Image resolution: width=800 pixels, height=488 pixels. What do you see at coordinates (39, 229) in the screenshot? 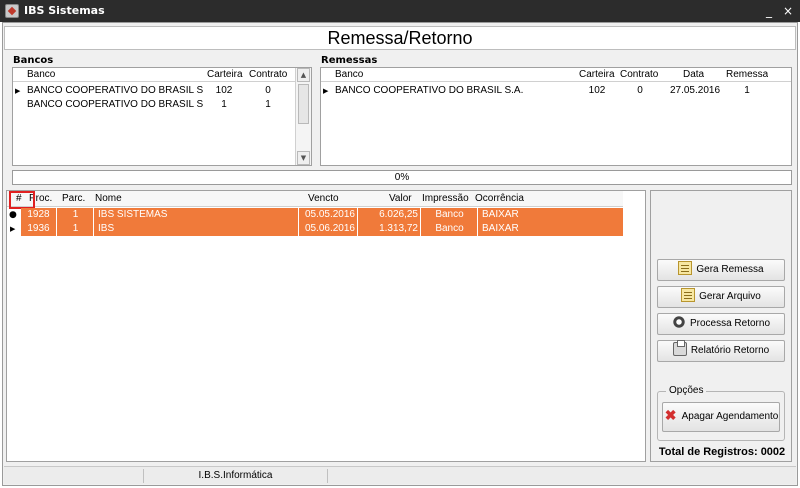
I see `titulos-cell-proc: 1936` at bounding box center [39, 229].